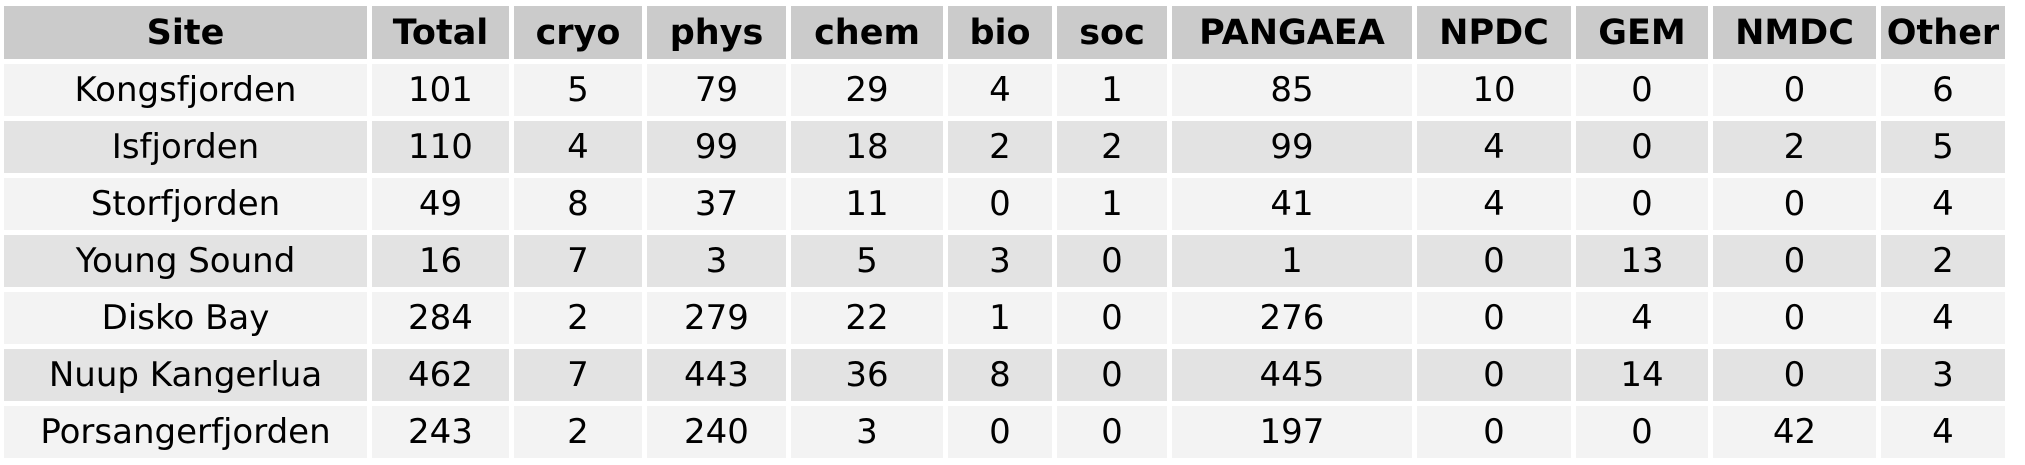 This screenshot has width=2025, height=465. I want to click on cell-site: Isfjorden, so click(185, 147).